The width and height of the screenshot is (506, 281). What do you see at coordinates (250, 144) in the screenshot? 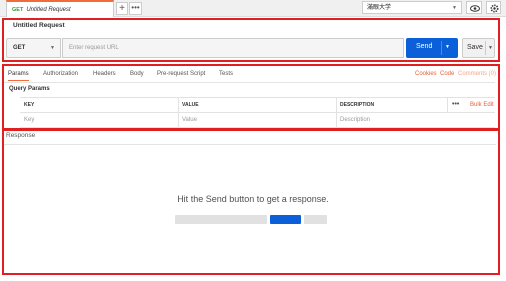
I see `response-divider` at bounding box center [250, 144].